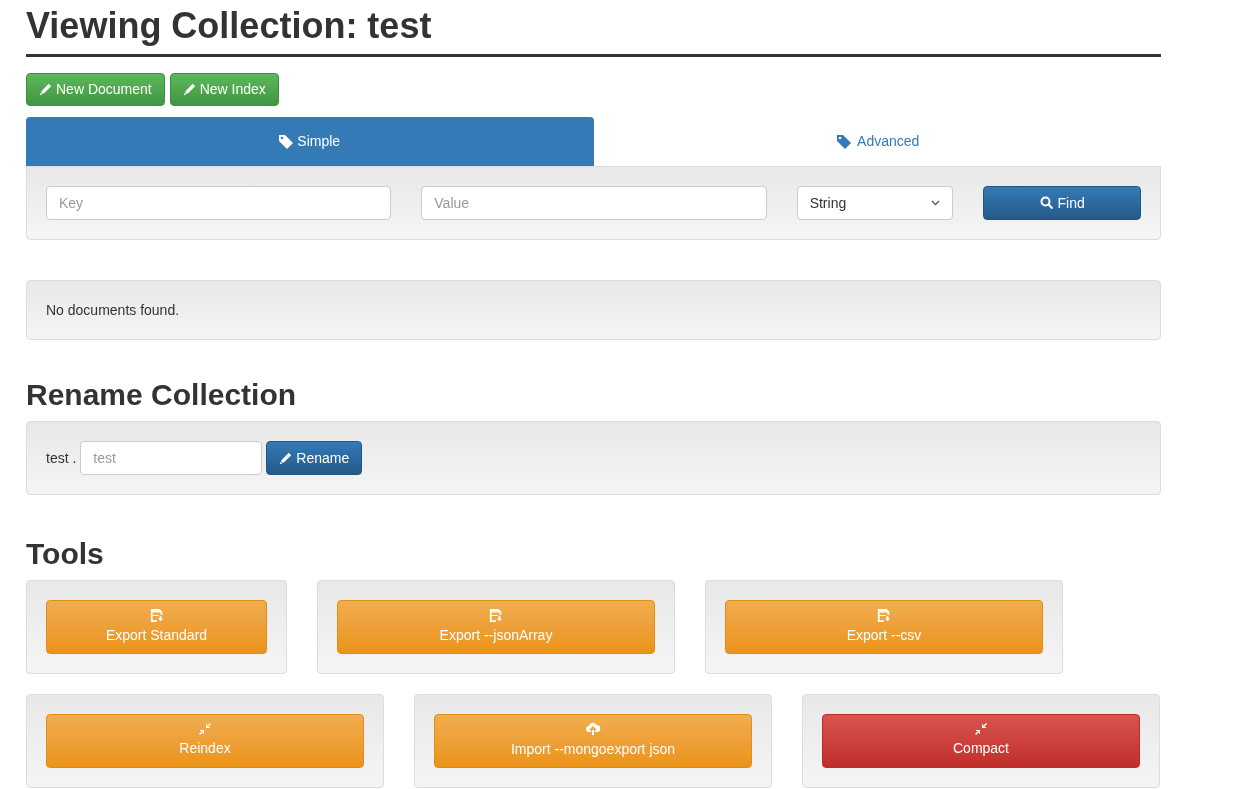 This screenshot has height=789, width=1233. Describe the element at coordinates (593, 729) in the screenshot. I see `cloud-upload-icon` at that location.